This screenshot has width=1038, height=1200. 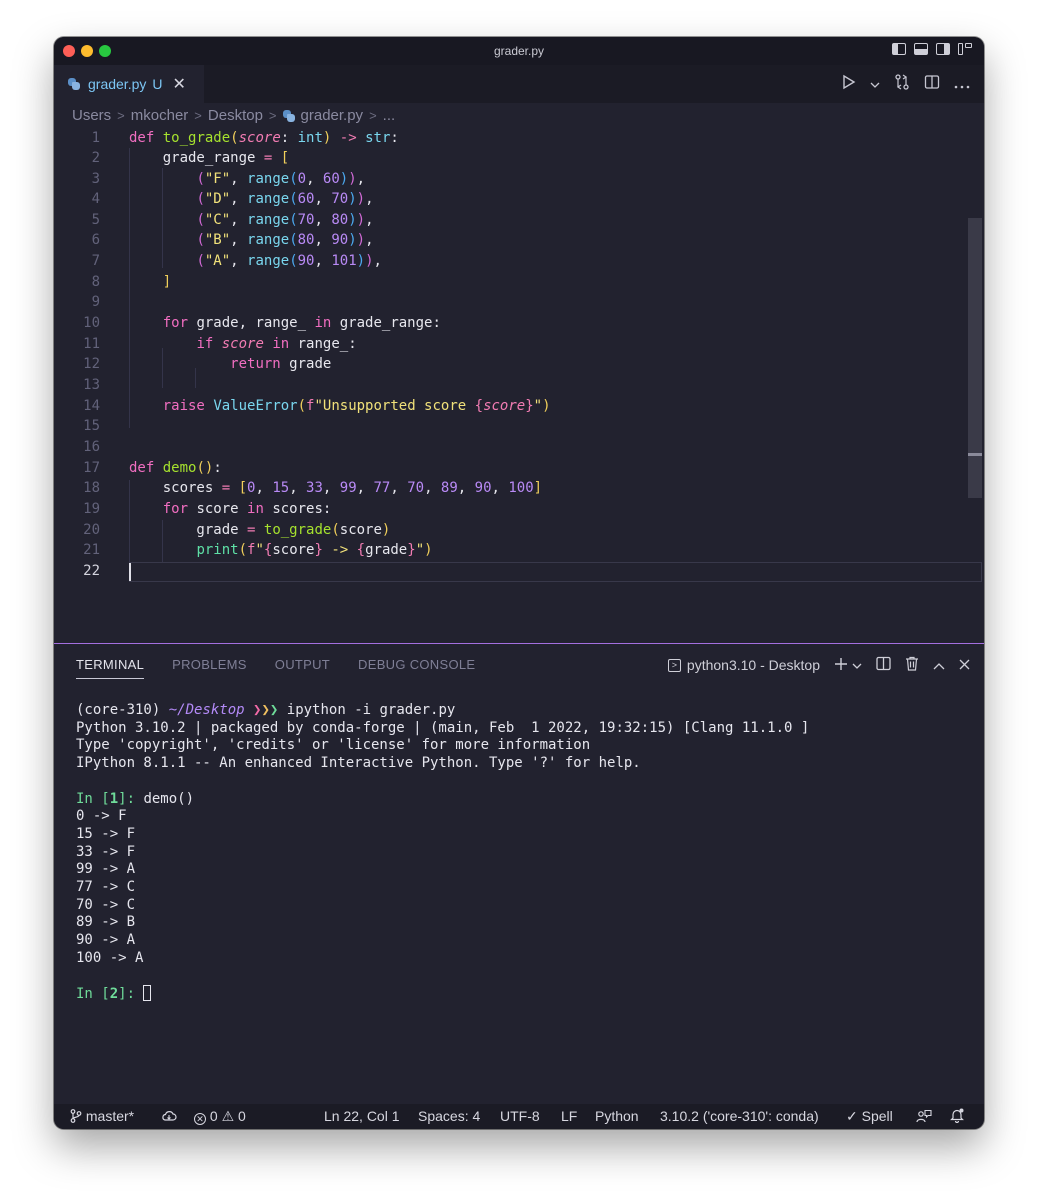 I want to click on line-number: 7, so click(x=95, y=261).